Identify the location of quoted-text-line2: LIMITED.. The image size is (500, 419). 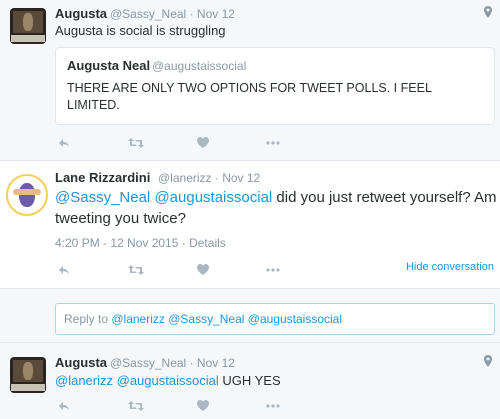
(93, 105).